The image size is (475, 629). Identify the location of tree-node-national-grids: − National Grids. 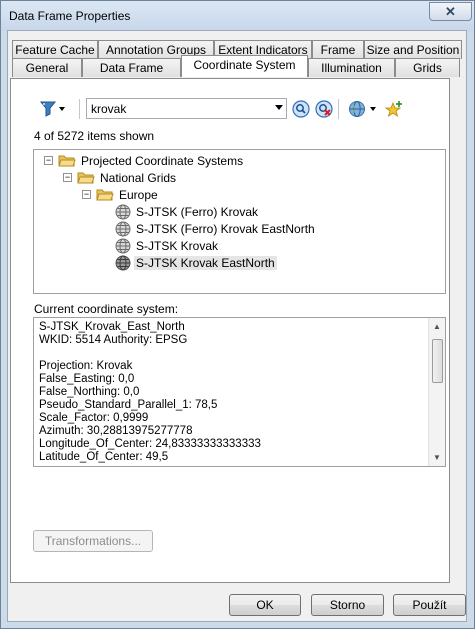
(119, 177).